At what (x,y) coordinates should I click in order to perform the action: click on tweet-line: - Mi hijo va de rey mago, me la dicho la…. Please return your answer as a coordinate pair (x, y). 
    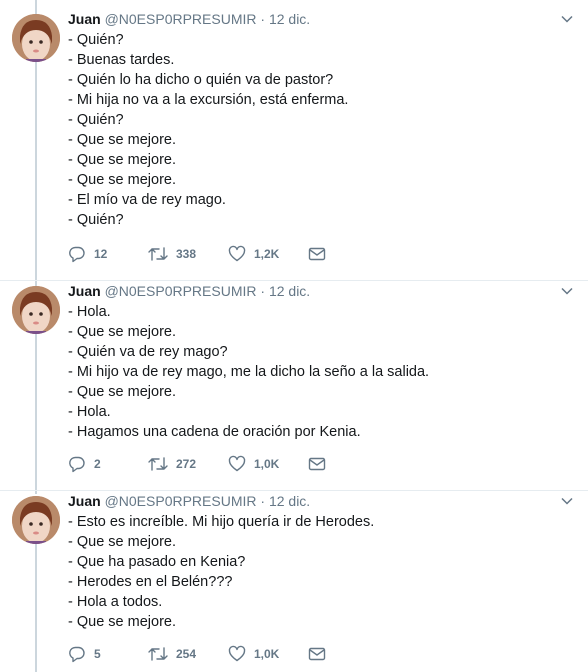
    Looking at the image, I should click on (249, 372).